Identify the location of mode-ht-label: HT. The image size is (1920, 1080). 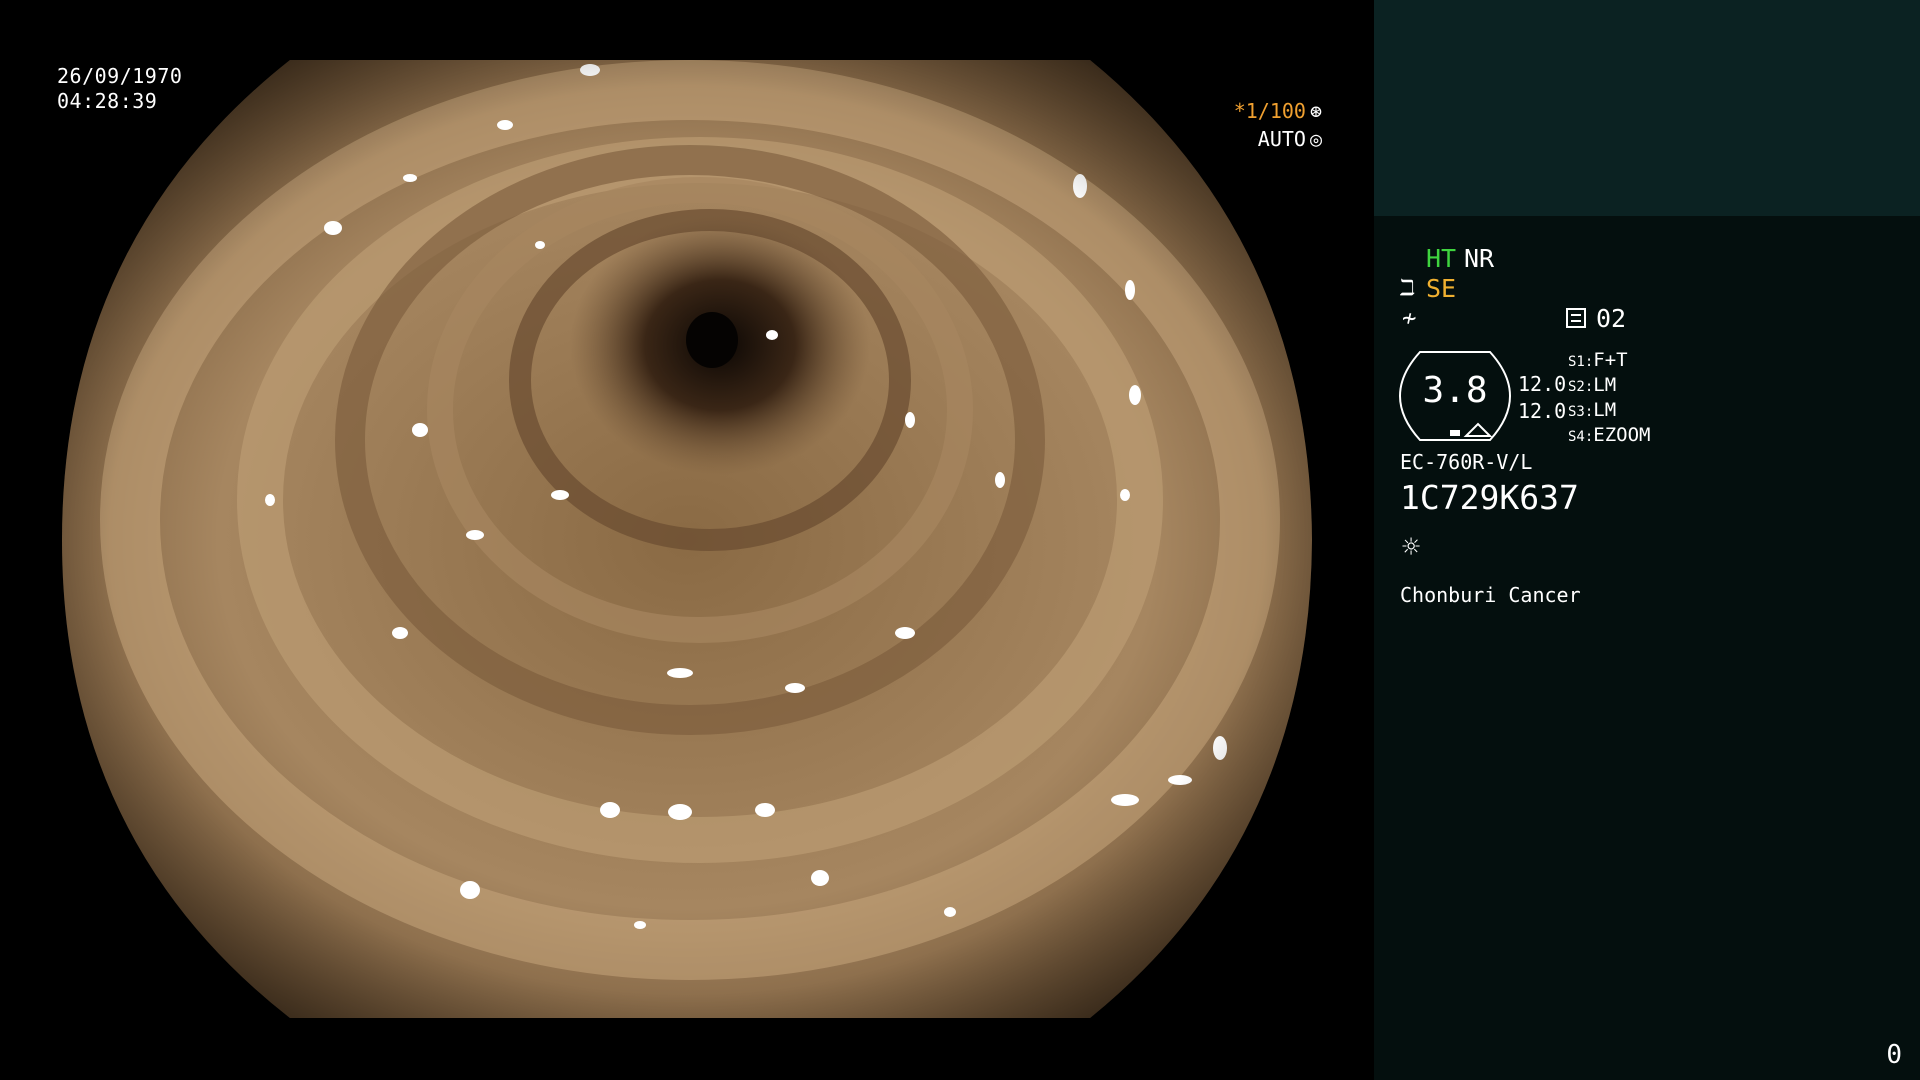
(1441, 258).